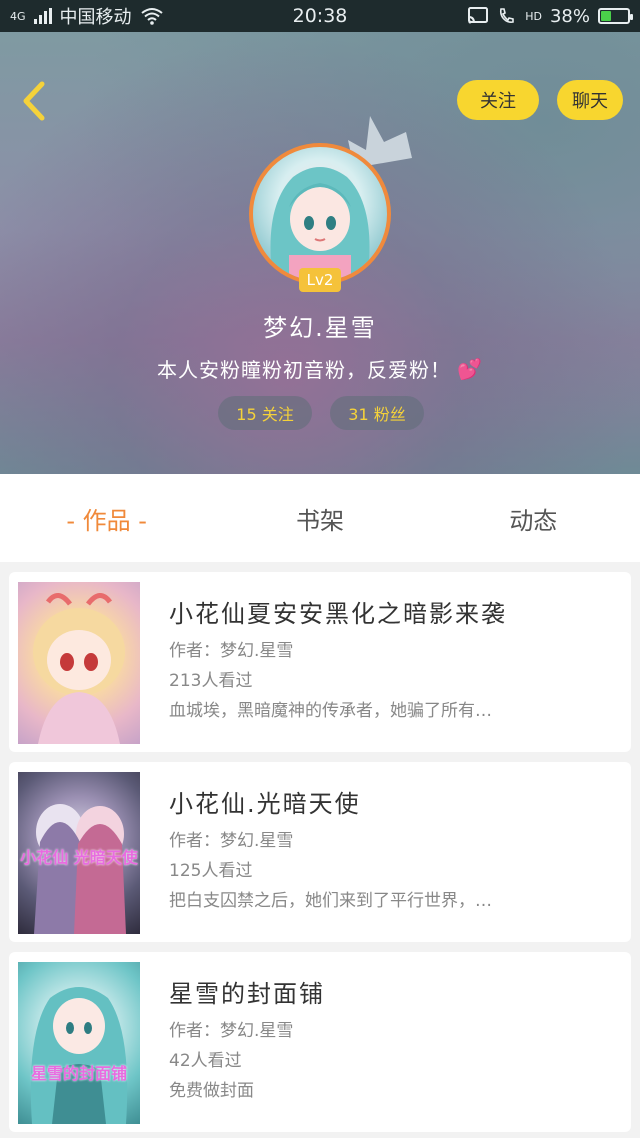  What do you see at coordinates (247, 994) in the screenshot?
I see `book-title: 星雪的封面铺` at bounding box center [247, 994].